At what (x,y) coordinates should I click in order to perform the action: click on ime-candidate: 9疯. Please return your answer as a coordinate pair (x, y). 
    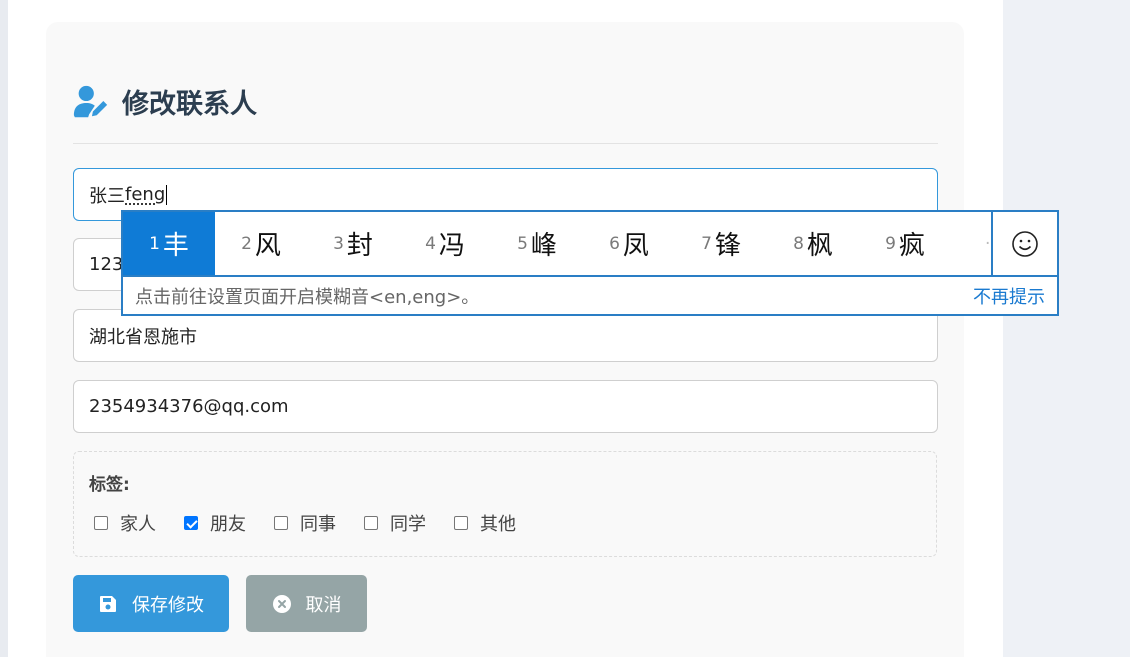
    Looking at the image, I should click on (905, 243).